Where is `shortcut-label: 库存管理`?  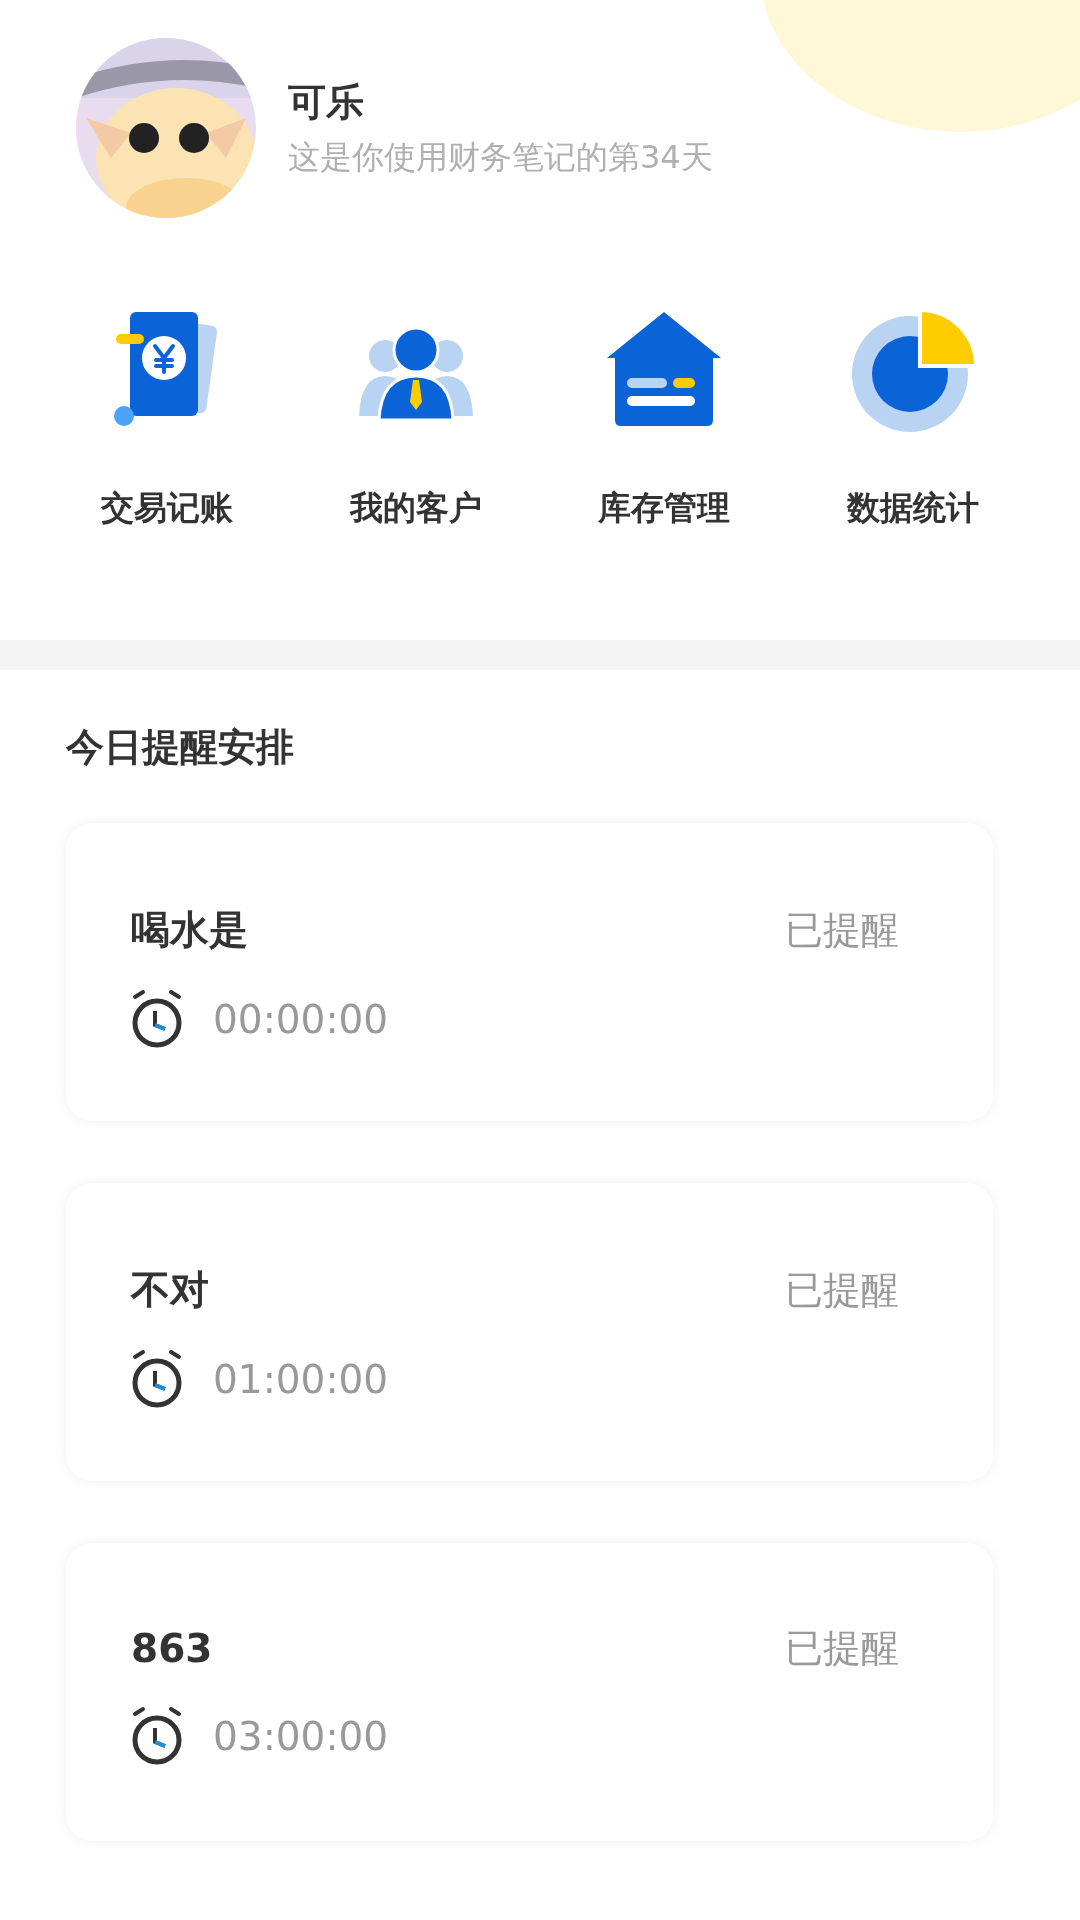 shortcut-label: 库存管理 is located at coordinates (664, 508).